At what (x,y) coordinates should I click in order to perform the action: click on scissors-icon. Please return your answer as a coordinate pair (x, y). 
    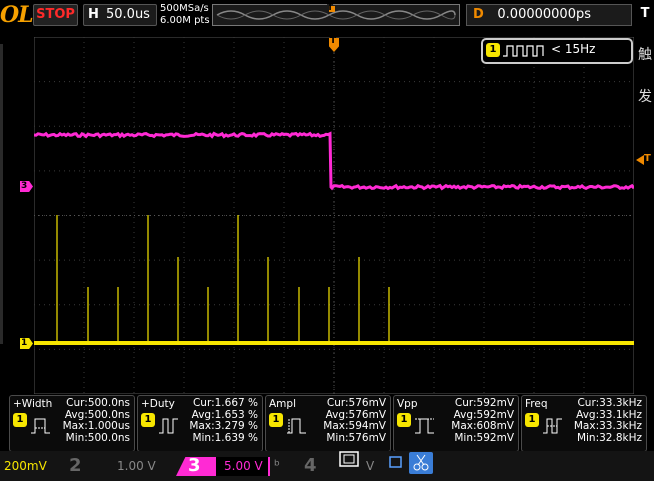
    Looking at the image, I should click on (421, 463).